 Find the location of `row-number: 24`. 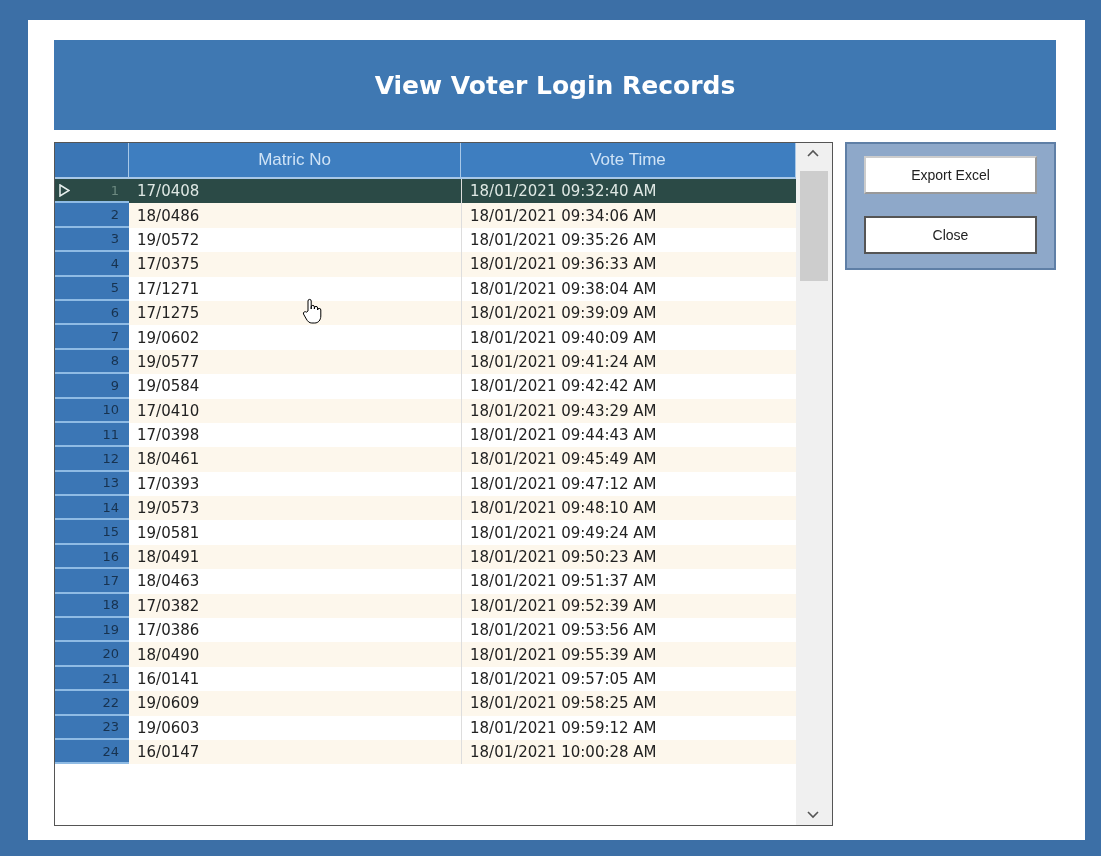

row-number: 24 is located at coordinates (110, 751).